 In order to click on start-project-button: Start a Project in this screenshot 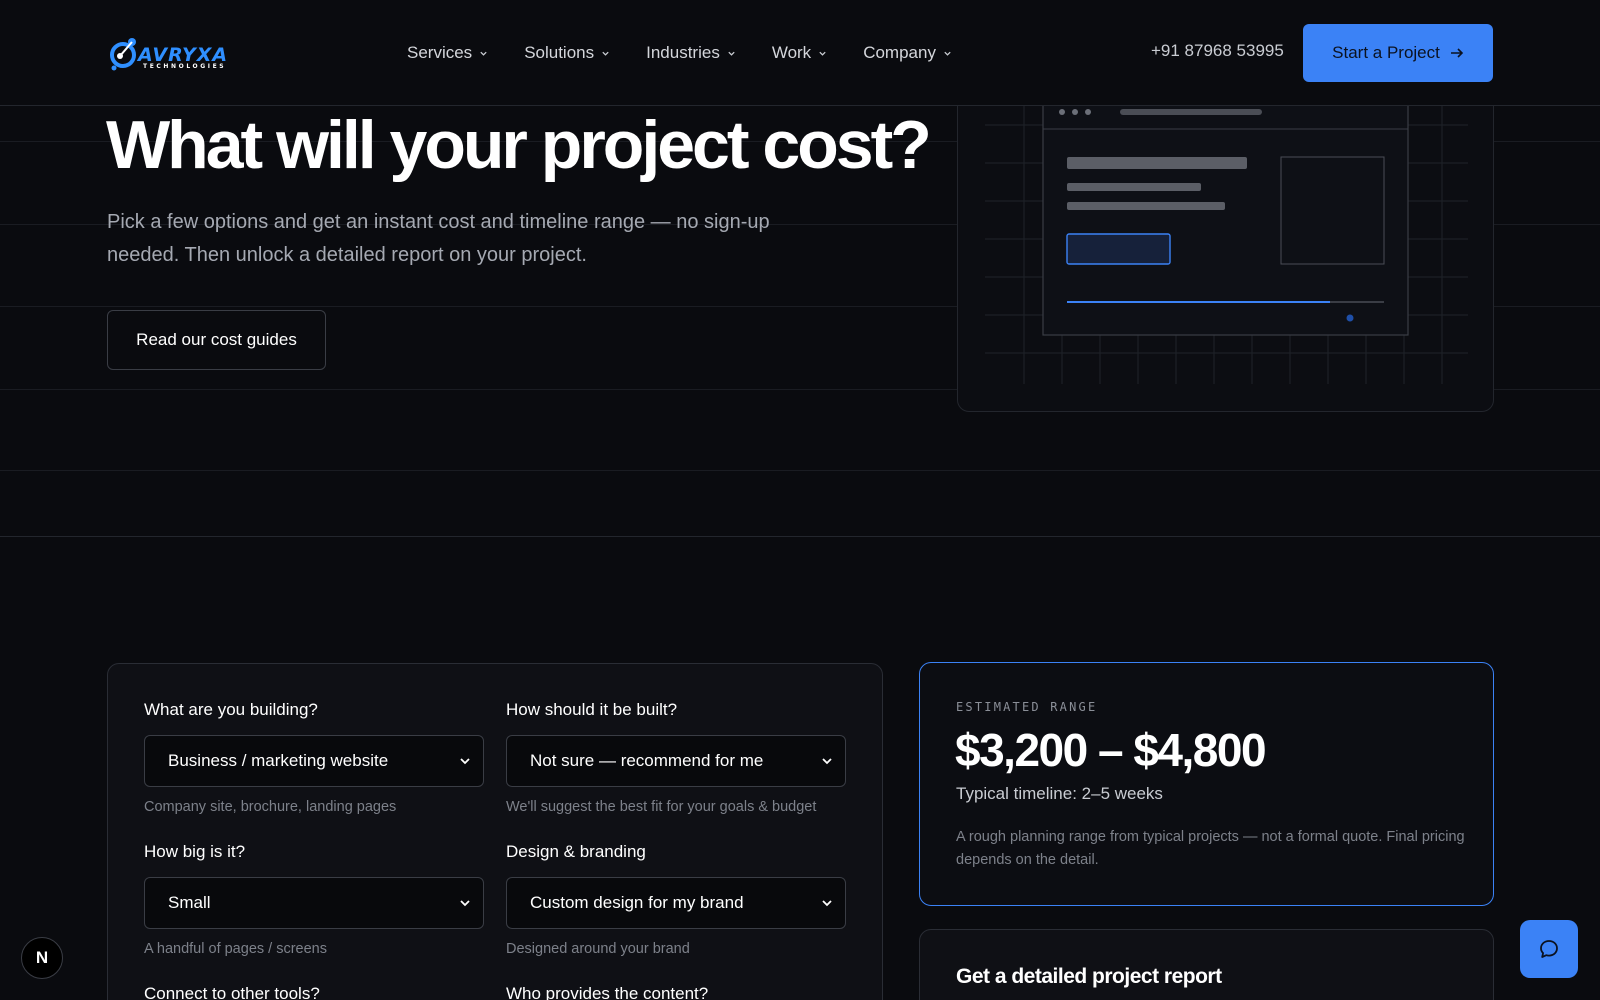, I will do `click(1398, 53)`.